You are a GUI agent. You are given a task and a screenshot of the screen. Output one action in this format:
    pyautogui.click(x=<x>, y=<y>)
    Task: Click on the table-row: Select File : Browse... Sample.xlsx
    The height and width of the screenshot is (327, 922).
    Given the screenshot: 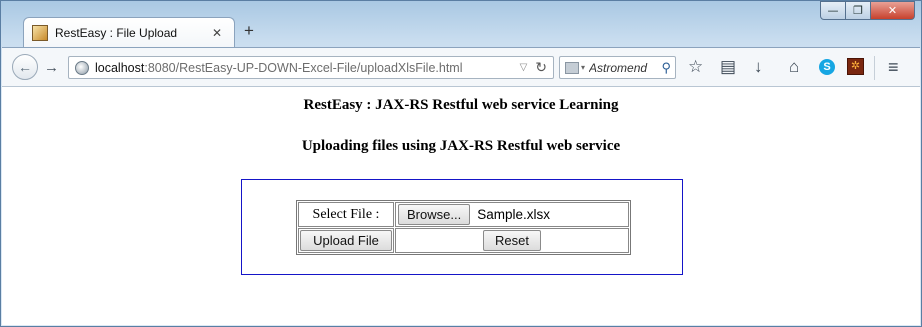 What is the action you would take?
    pyautogui.click(x=463, y=214)
    